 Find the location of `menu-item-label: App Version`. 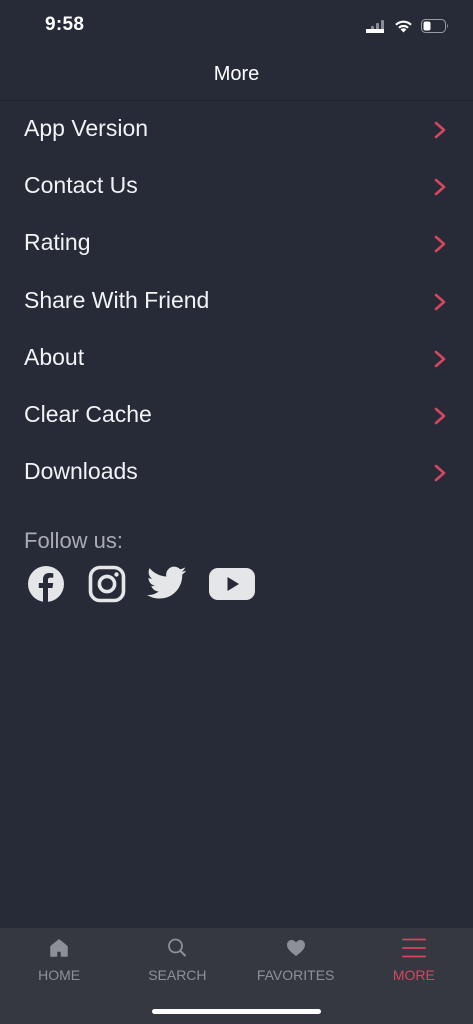

menu-item-label: App Version is located at coordinates (86, 128).